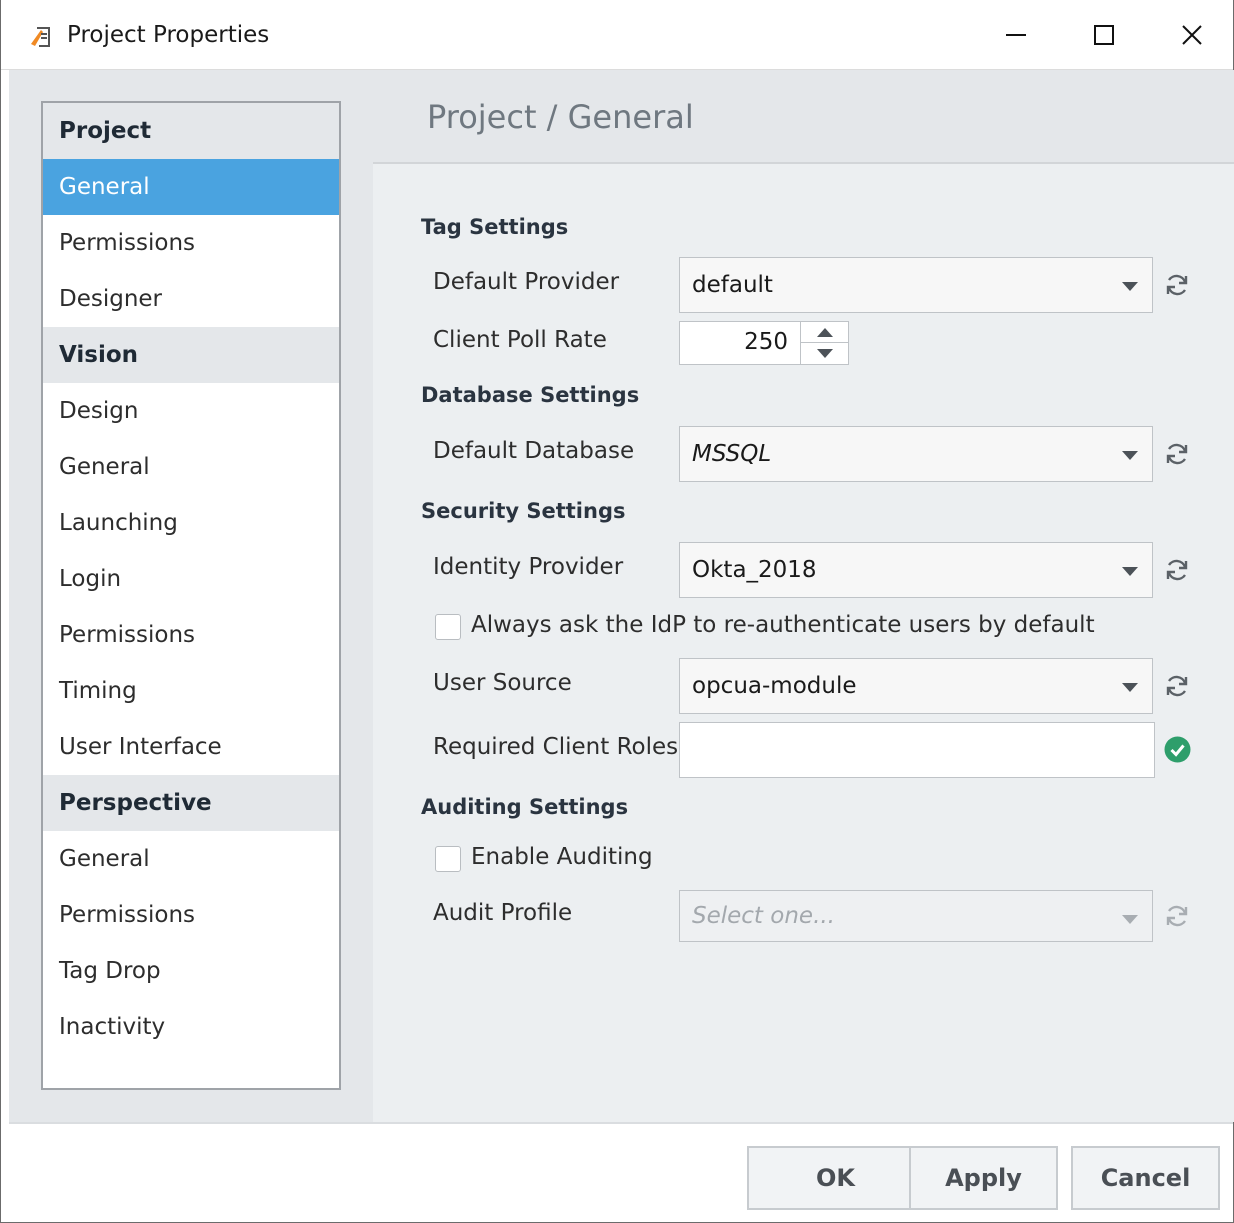 This screenshot has width=1234, height=1223. I want to click on sidebar-item-vision-design: Design, so click(191, 411).